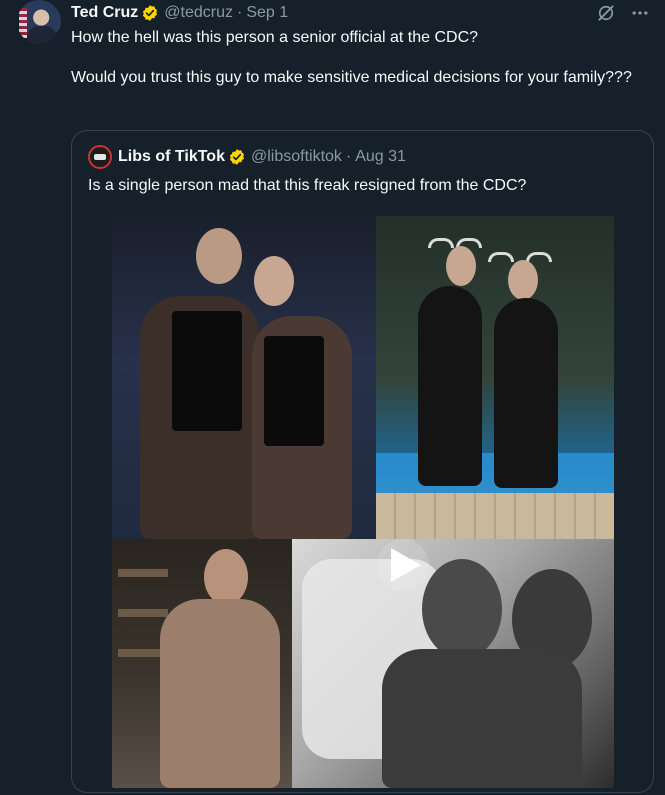  Describe the element at coordinates (406, 565) in the screenshot. I see `play-triangle` at that location.